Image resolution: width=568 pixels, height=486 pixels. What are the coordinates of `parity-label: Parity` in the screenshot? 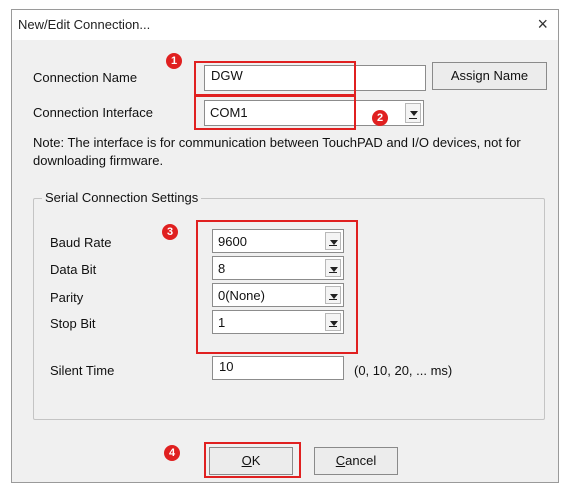 It's located at (67, 297).